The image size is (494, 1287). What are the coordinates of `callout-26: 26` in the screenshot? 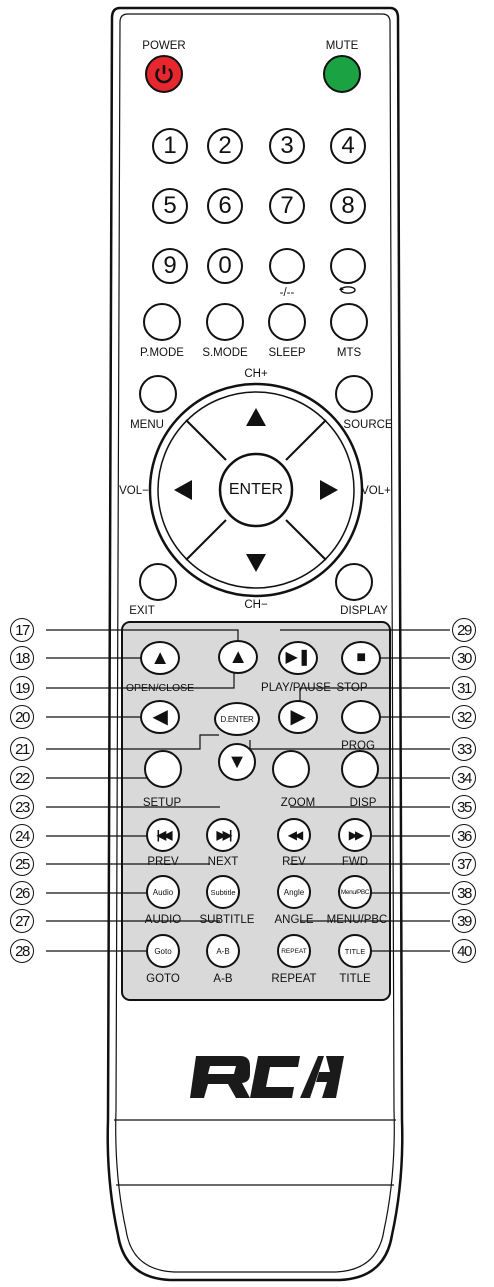 It's located at (22, 893).